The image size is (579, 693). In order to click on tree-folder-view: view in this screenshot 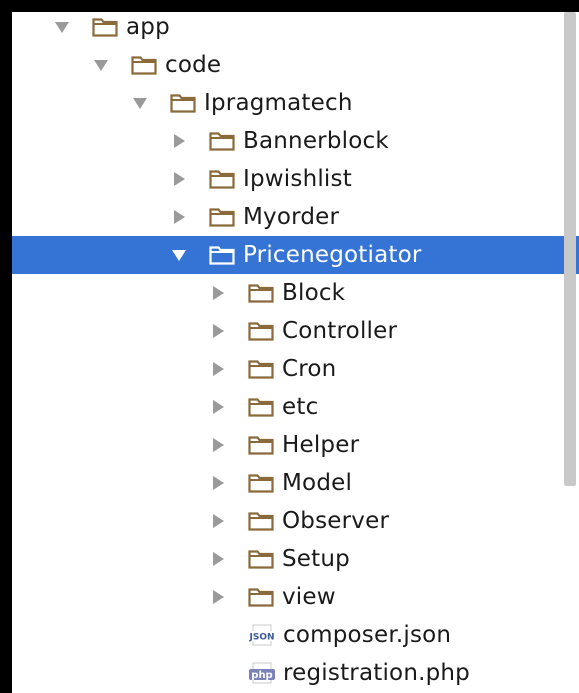, I will do `click(295, 597)`.